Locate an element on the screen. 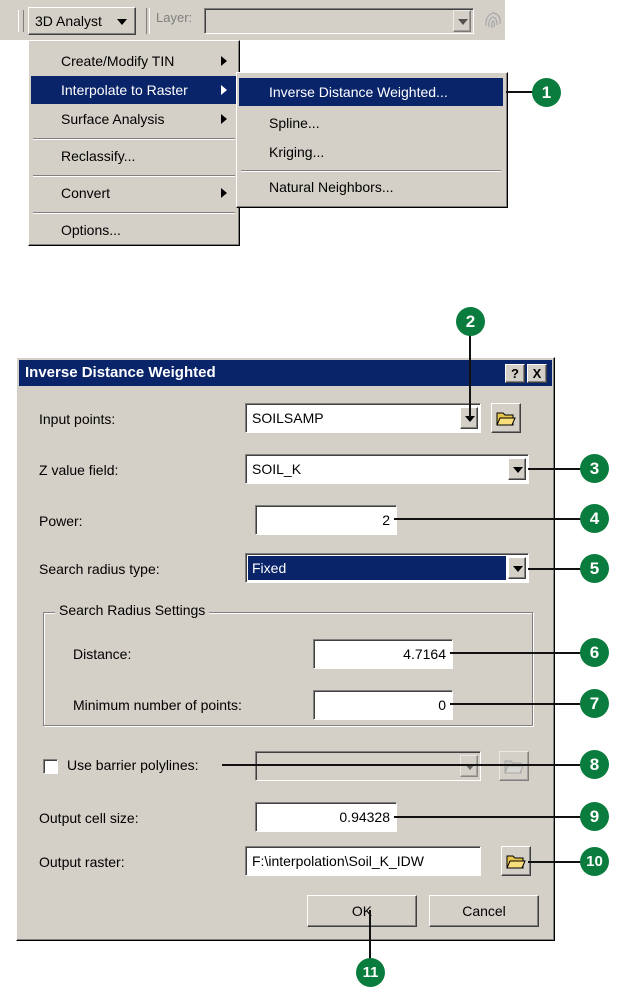 This screenshot has width=617, height=998. layer-label: Layer: is located at coordinates (174, 17).